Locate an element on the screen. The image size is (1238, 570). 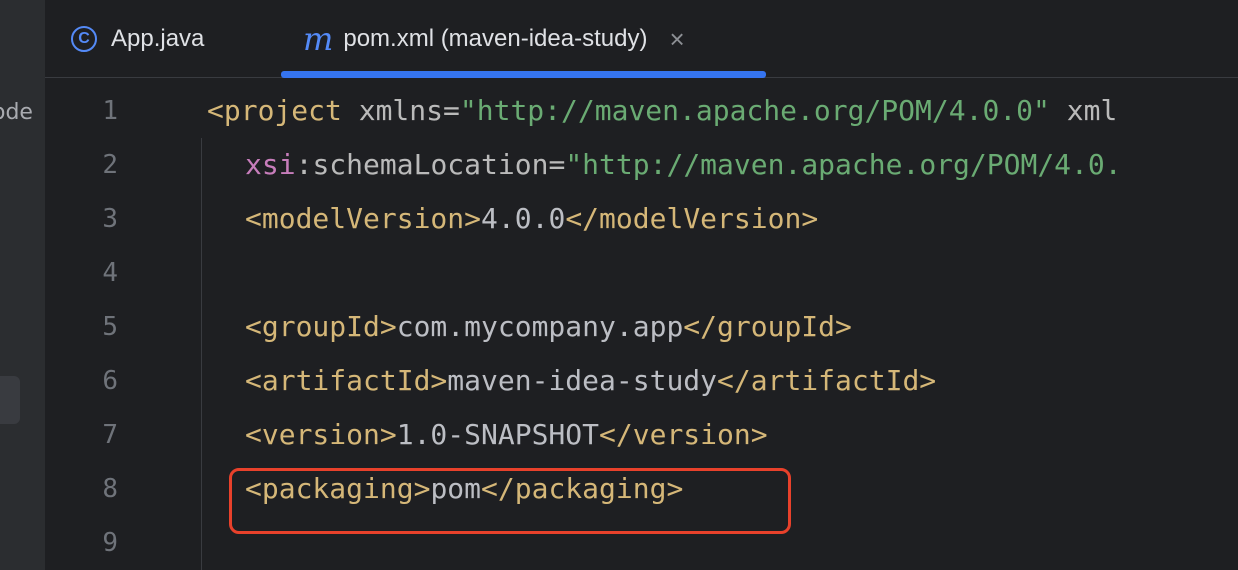
xml-text: maven-idea-study is located at coordinates (582, 380).